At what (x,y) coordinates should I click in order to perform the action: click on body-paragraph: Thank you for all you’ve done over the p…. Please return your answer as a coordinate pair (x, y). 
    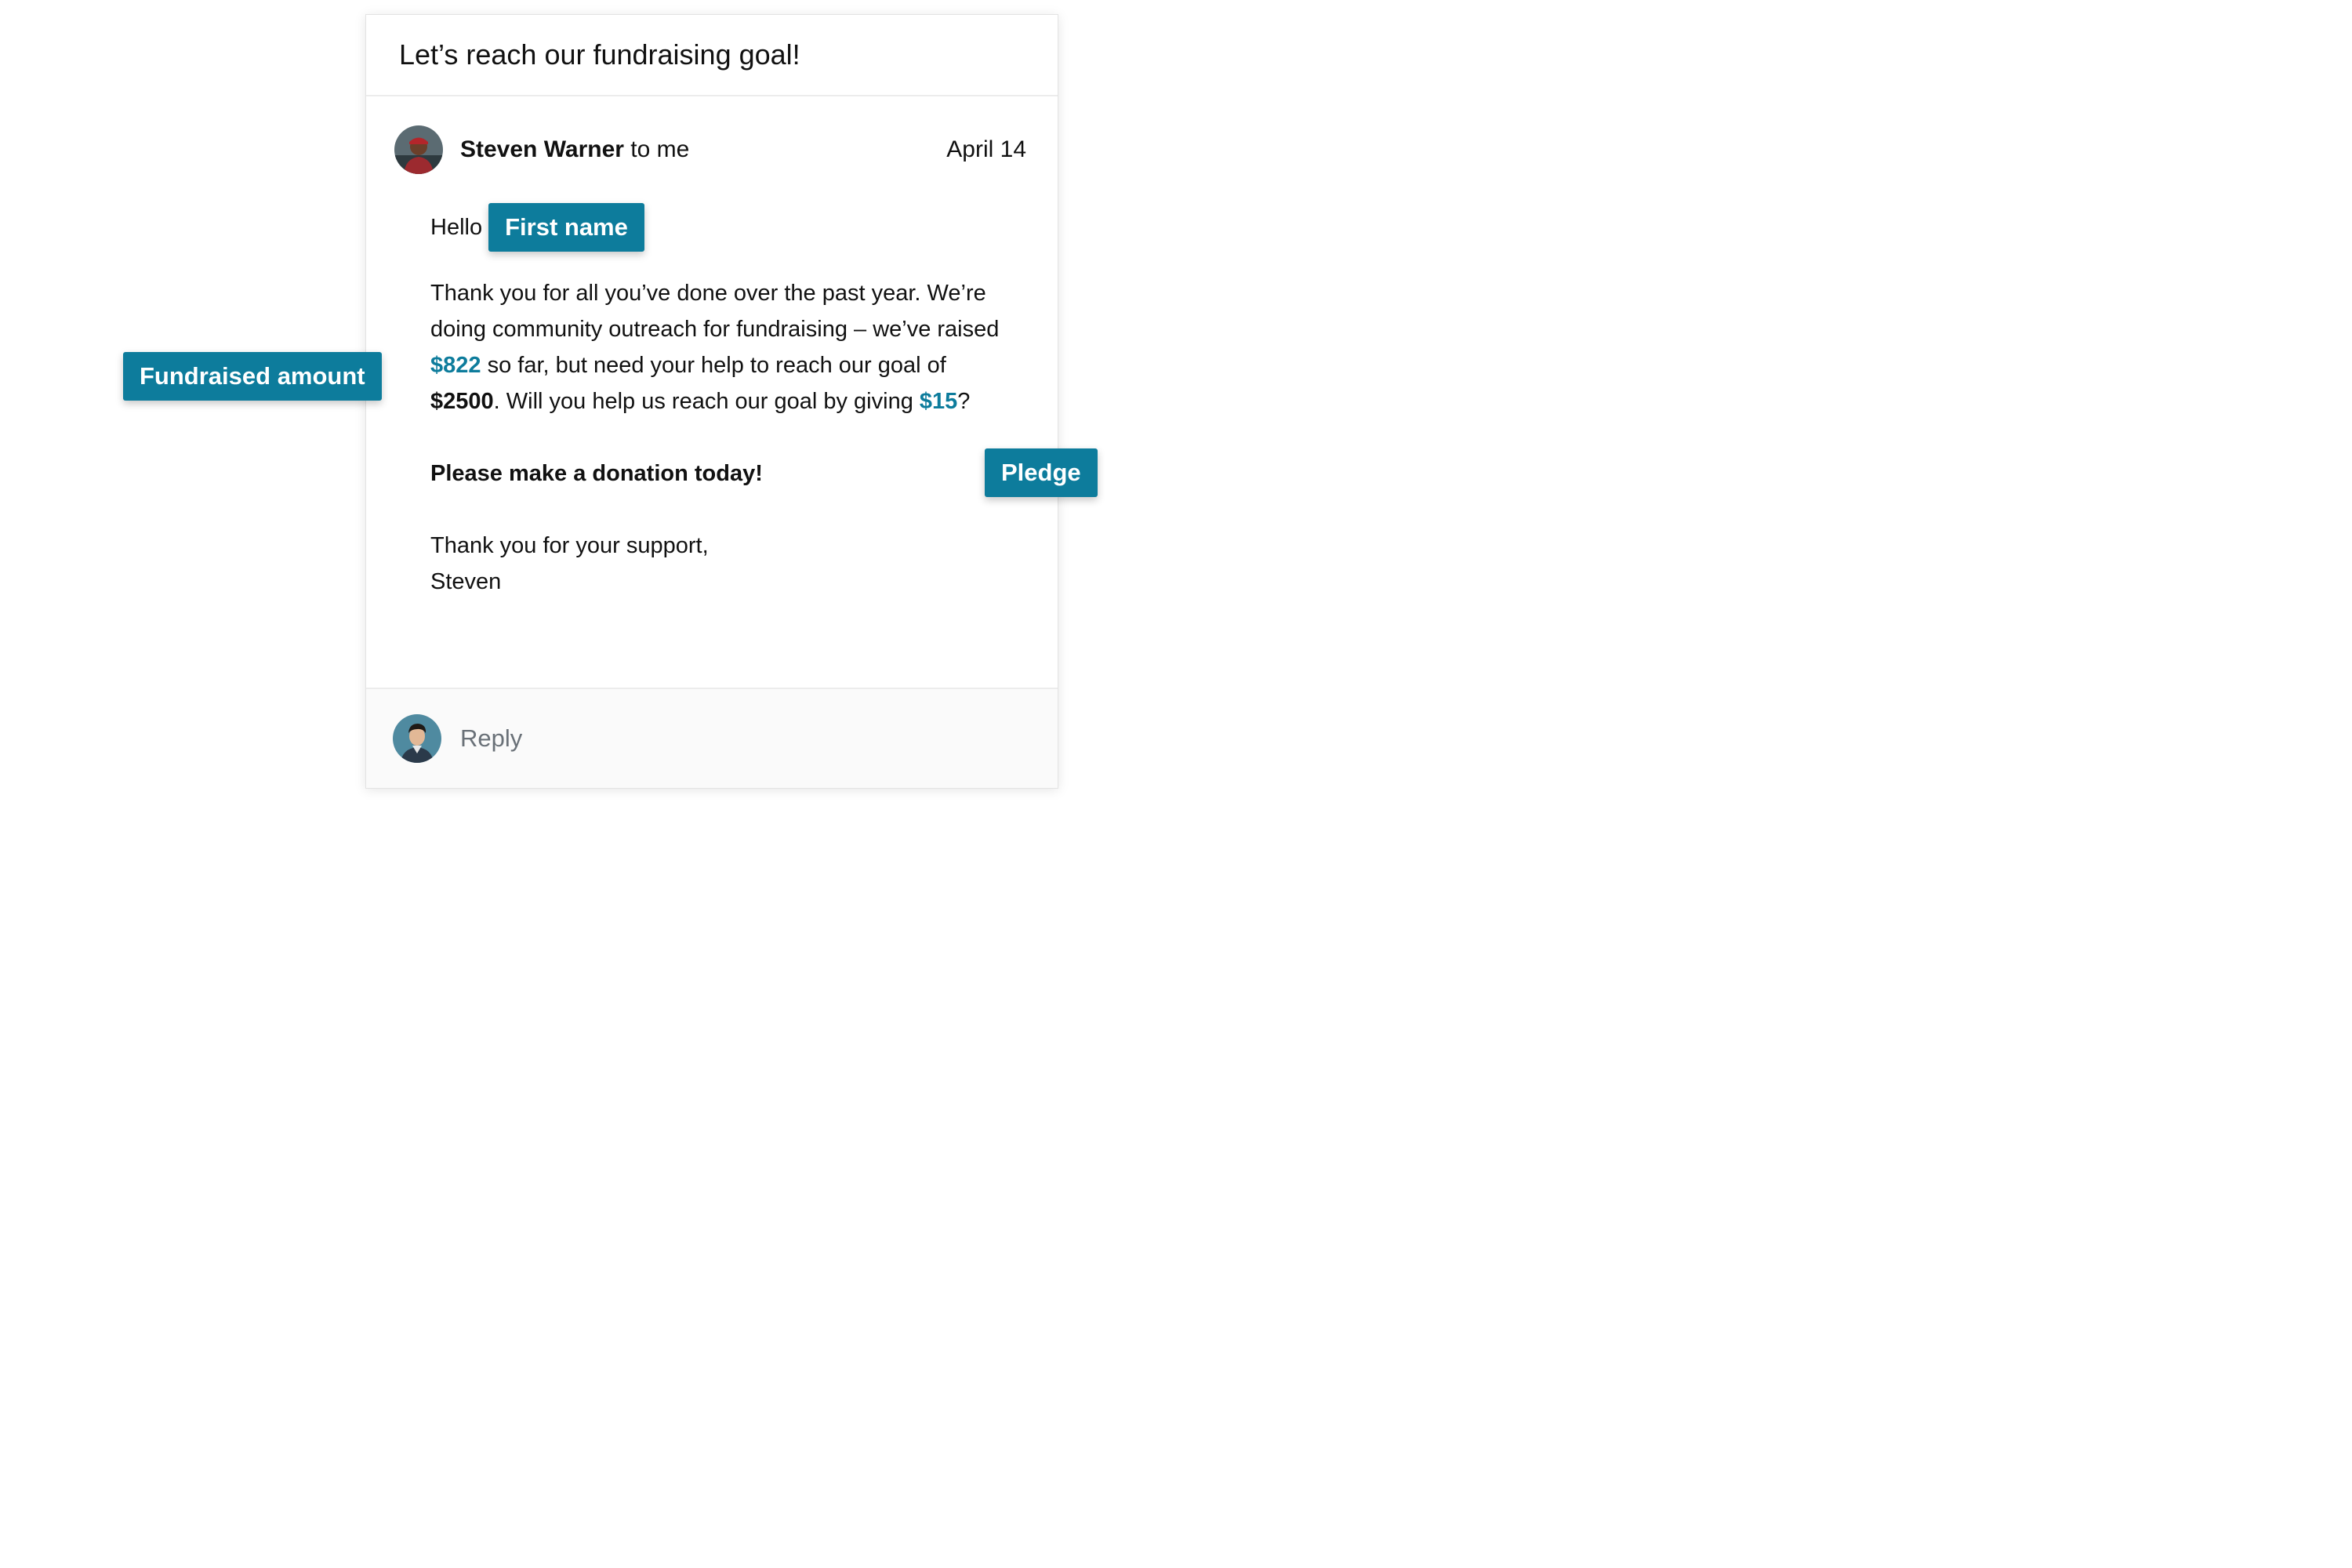
    Looking at the image, I should click on (720, 347).